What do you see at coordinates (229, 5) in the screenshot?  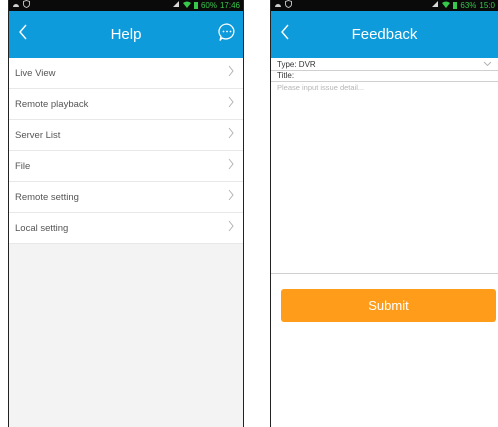 I see `clock: 17:46` at bounding box center [229, 5].